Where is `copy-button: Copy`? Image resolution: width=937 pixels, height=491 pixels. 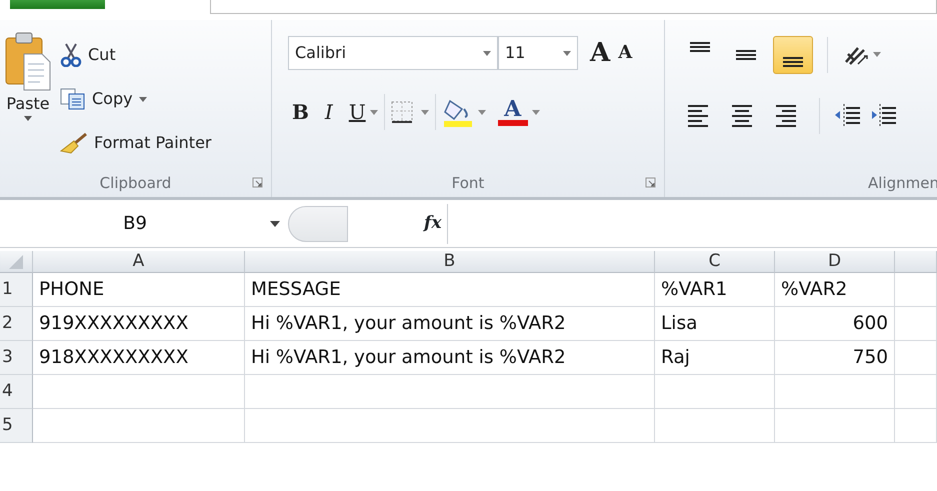 copy-button: Copy is located at coordinates (136, 99).